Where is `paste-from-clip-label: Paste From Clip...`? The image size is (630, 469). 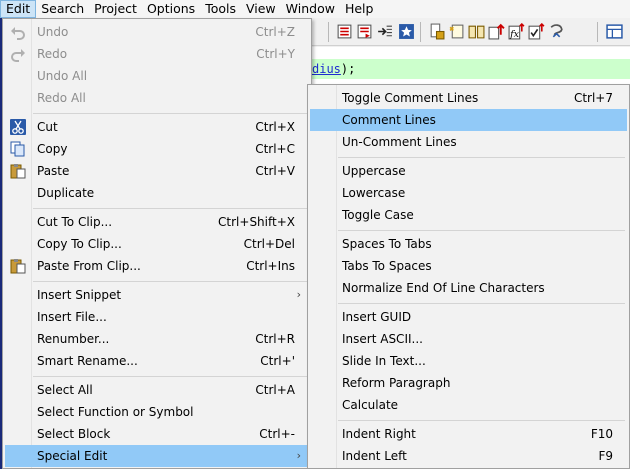 paste-from-clip-label: Paste From Clip... is located at coordinates (89, 266).